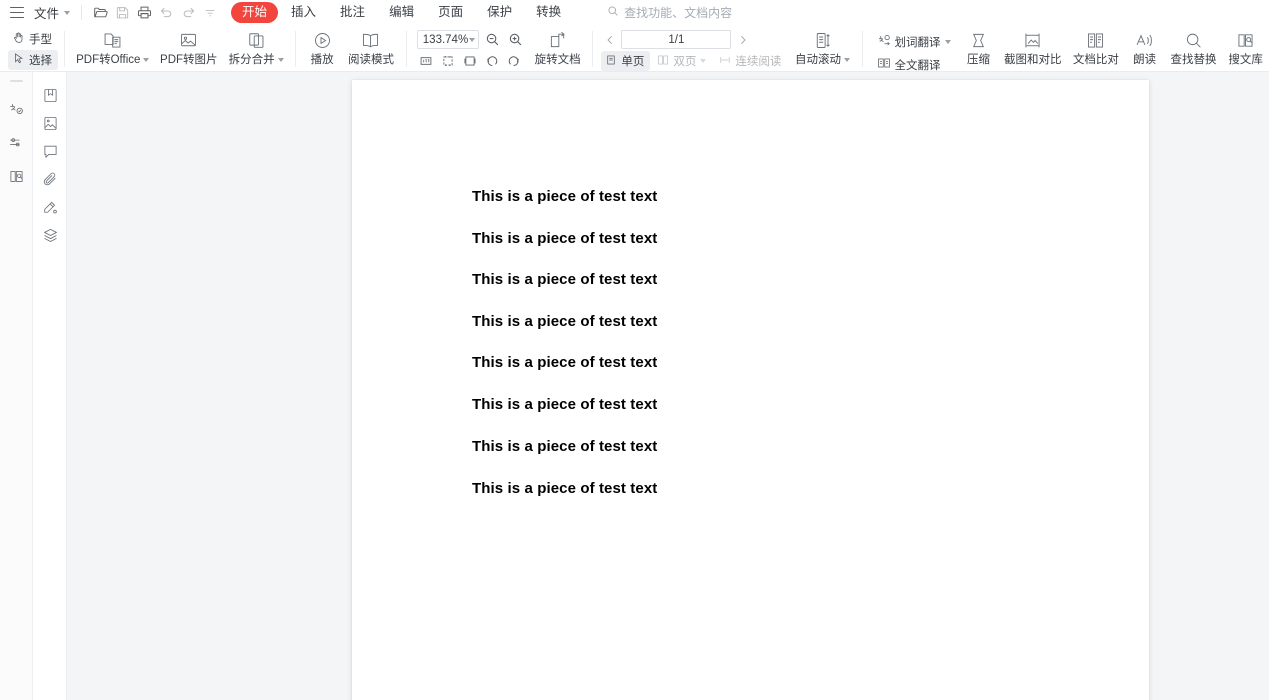 The image size is (1269, 700). I want to click on search-input: 查找功能、文档内容, so click(669, 12).